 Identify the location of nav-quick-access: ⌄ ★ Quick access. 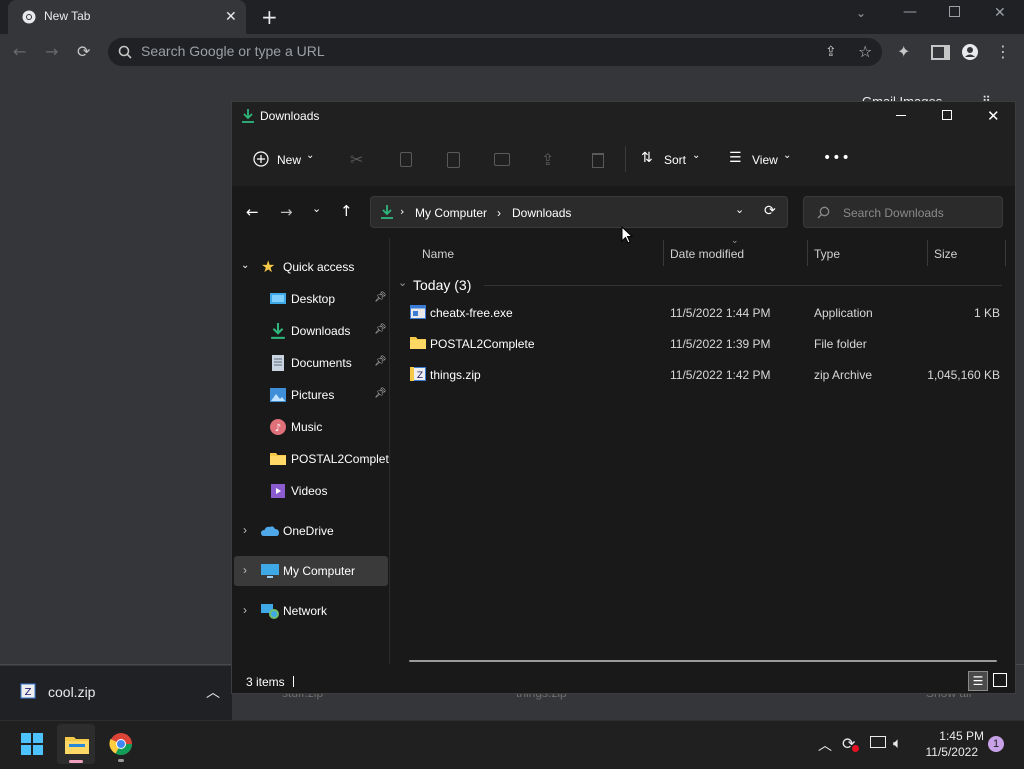
(310, 267).